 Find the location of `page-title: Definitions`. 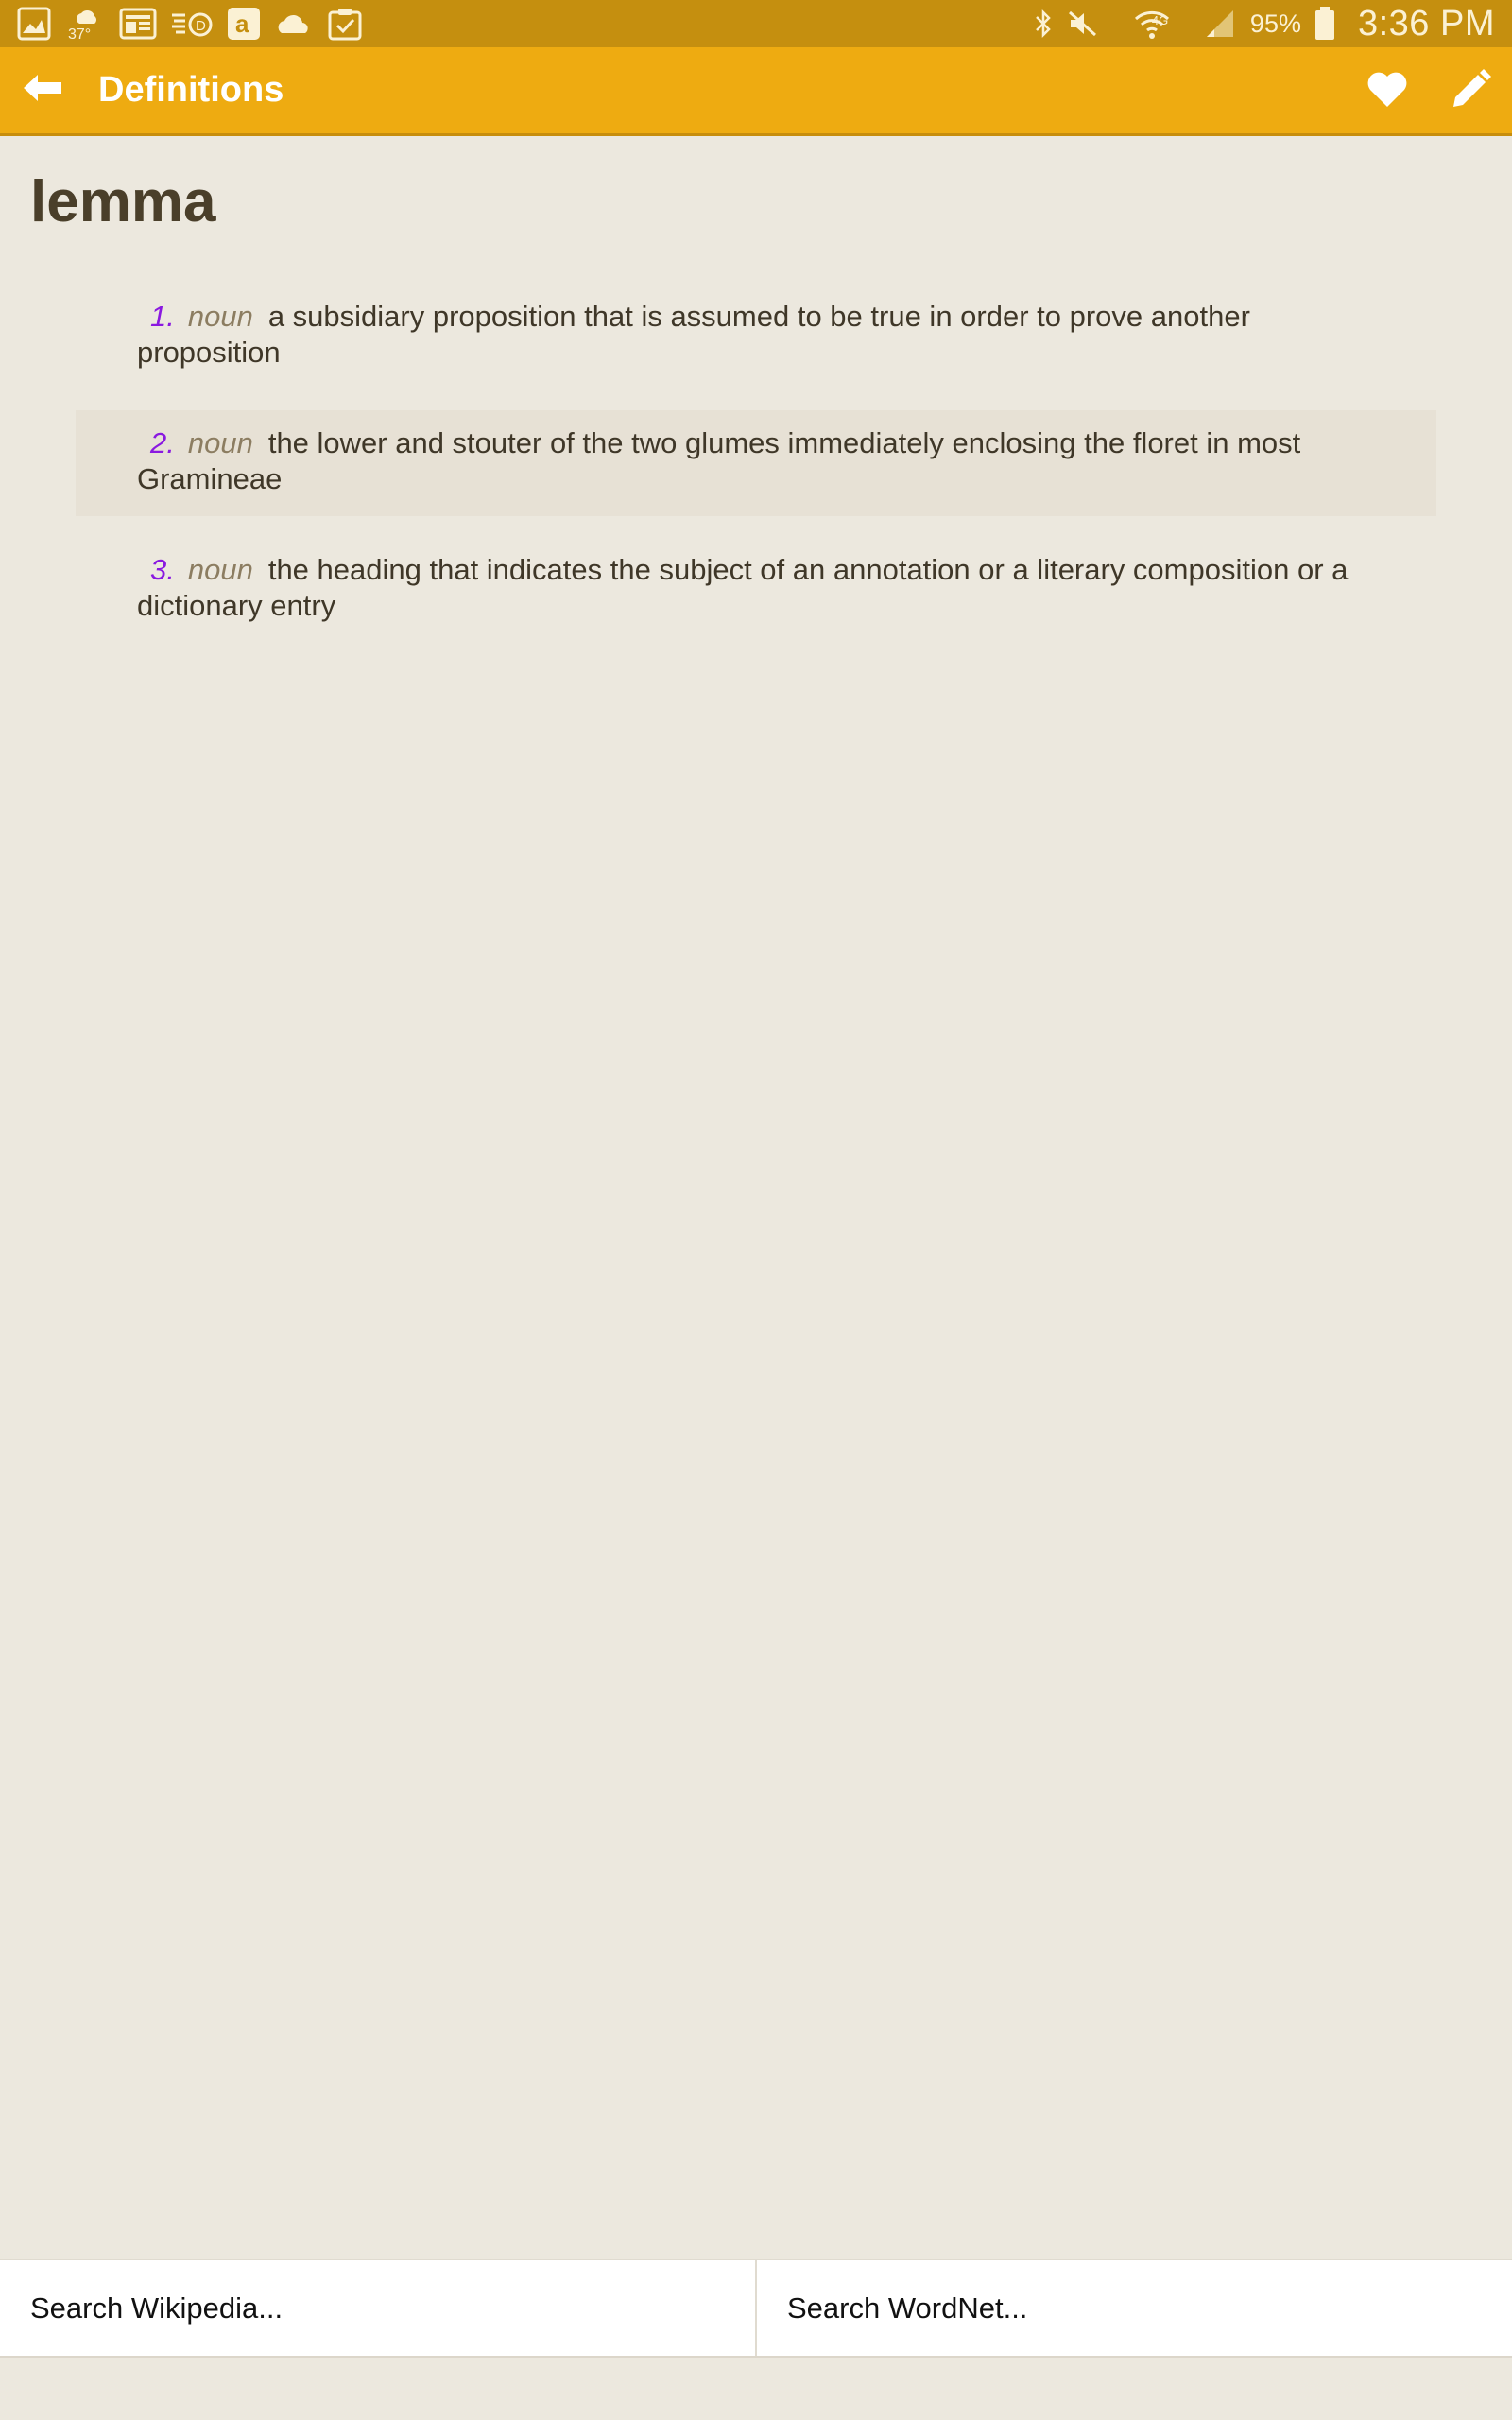

page-title: Definitions is located at coordinates (191, 90).